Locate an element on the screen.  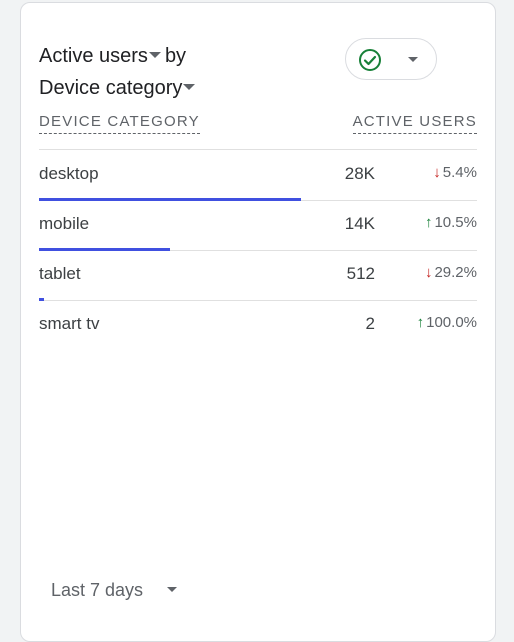
column-header-dimension: DEVICE CATEGORY is located at coordinates (119, 123).